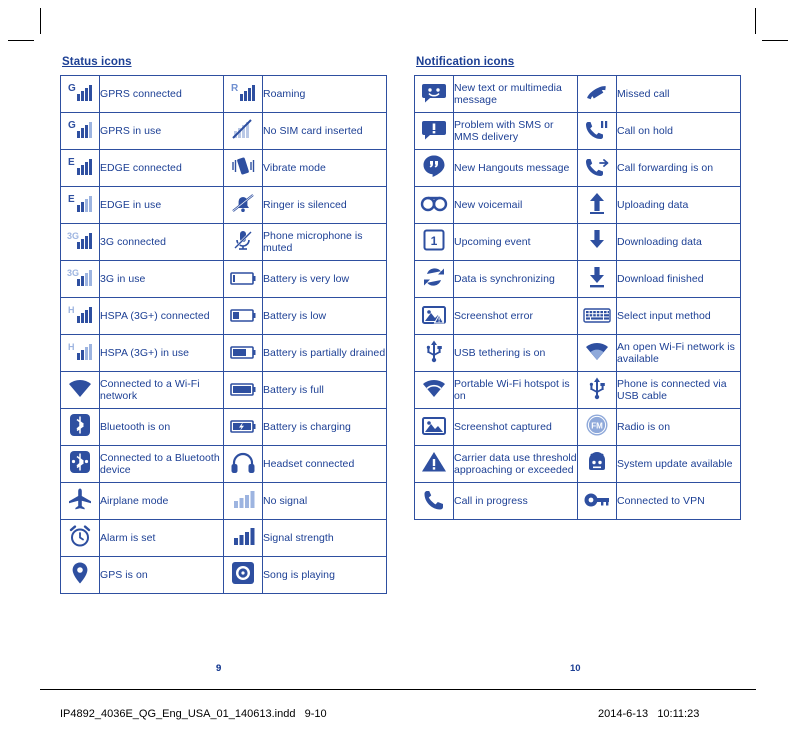 The height and width of the screenshot is (737, 796). I want to click on notification-icon-label: Screenshot error, so click(515, 316).